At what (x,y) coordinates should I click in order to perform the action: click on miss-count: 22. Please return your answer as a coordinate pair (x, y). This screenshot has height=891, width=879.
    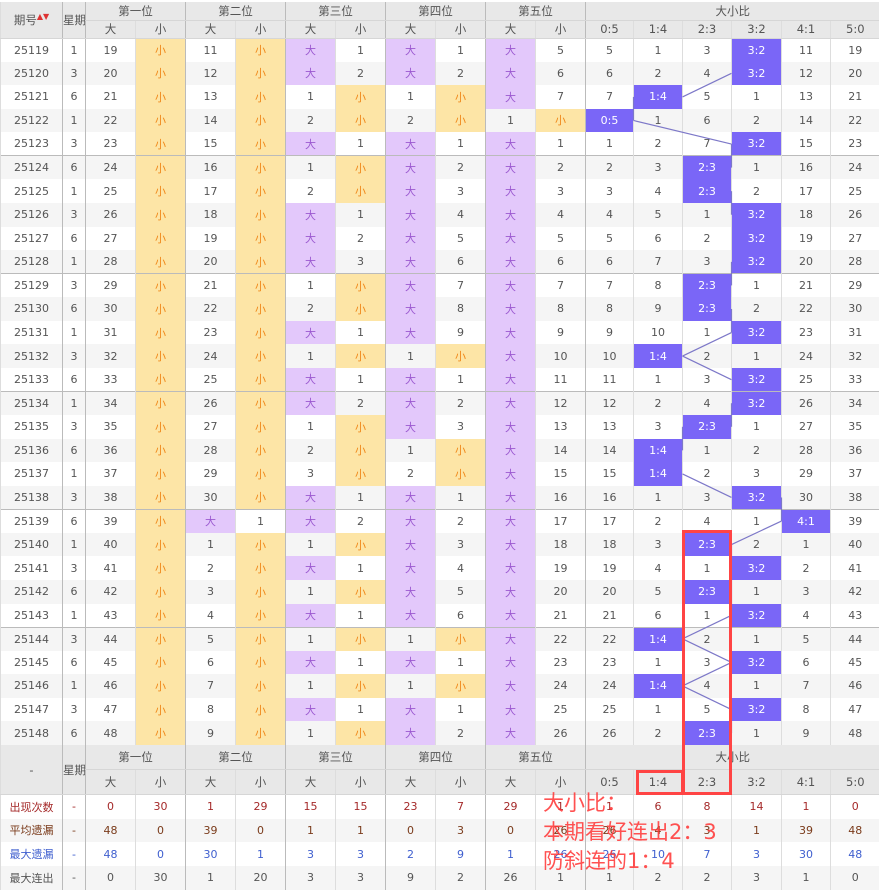
    Looking at the image, I should click on (110, 120).